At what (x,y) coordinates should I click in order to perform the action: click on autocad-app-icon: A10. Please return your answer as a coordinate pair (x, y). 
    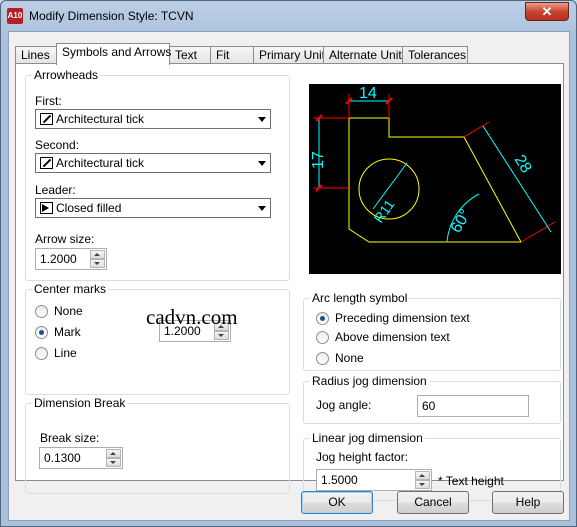
    Looking at the image, I should click on (15, 16).